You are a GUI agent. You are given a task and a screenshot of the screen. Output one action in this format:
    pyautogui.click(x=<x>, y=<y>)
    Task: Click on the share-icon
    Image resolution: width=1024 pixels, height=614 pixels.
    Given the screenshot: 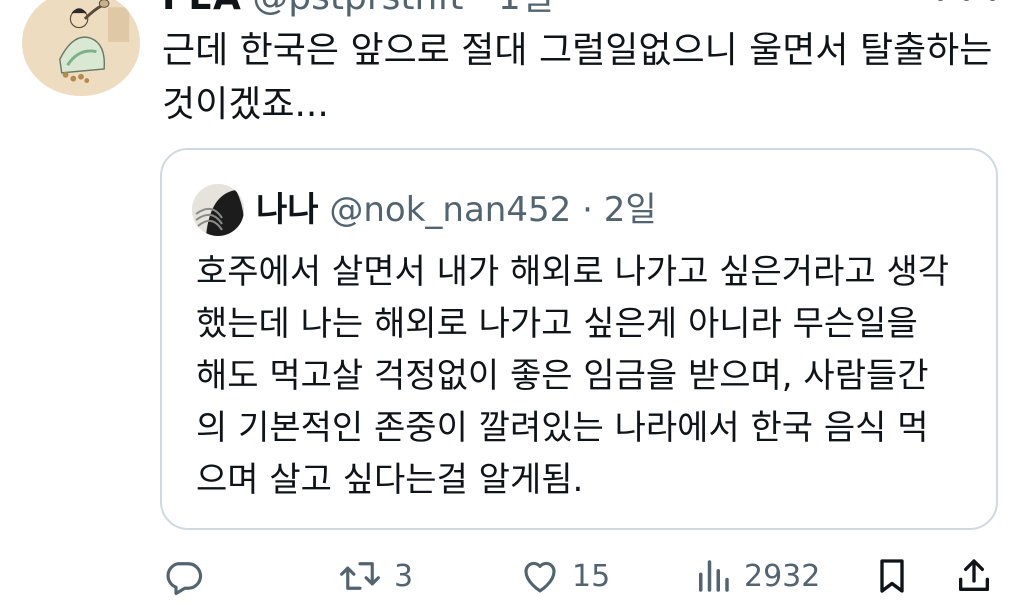 What is the action you would take?
    pyautogui.click(x=974, y=575)
    